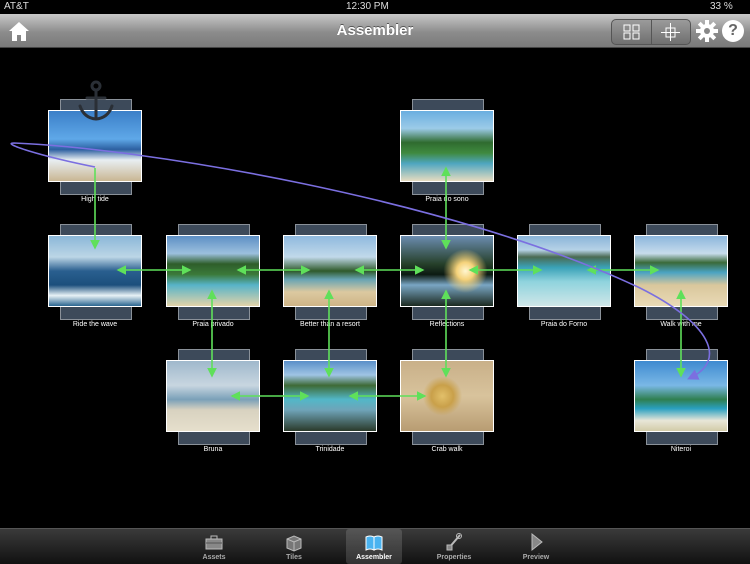  I want to click on tab-label: Properties, so click(454, 557).